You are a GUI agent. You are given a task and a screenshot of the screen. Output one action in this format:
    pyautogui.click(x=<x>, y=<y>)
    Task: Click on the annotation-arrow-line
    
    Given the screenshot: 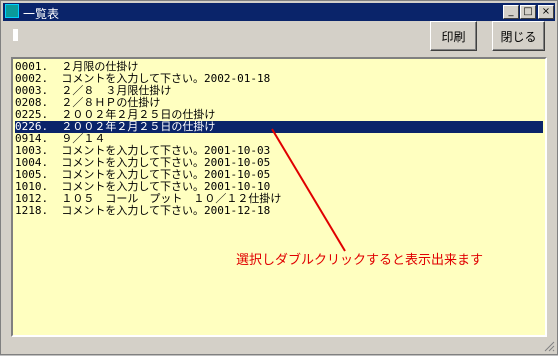 What is the action you would take?
    pyautogui.click(x=308, y=190)
    